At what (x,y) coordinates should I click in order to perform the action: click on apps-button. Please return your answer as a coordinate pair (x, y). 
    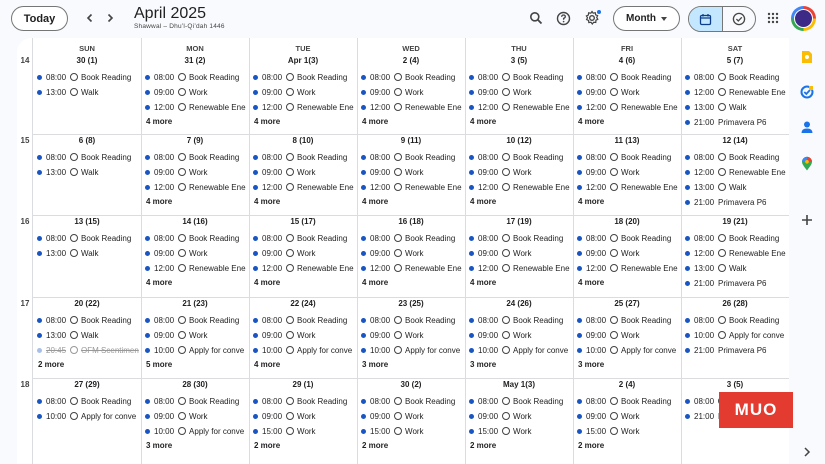
    Looking at the image, I should click on (773, 18).